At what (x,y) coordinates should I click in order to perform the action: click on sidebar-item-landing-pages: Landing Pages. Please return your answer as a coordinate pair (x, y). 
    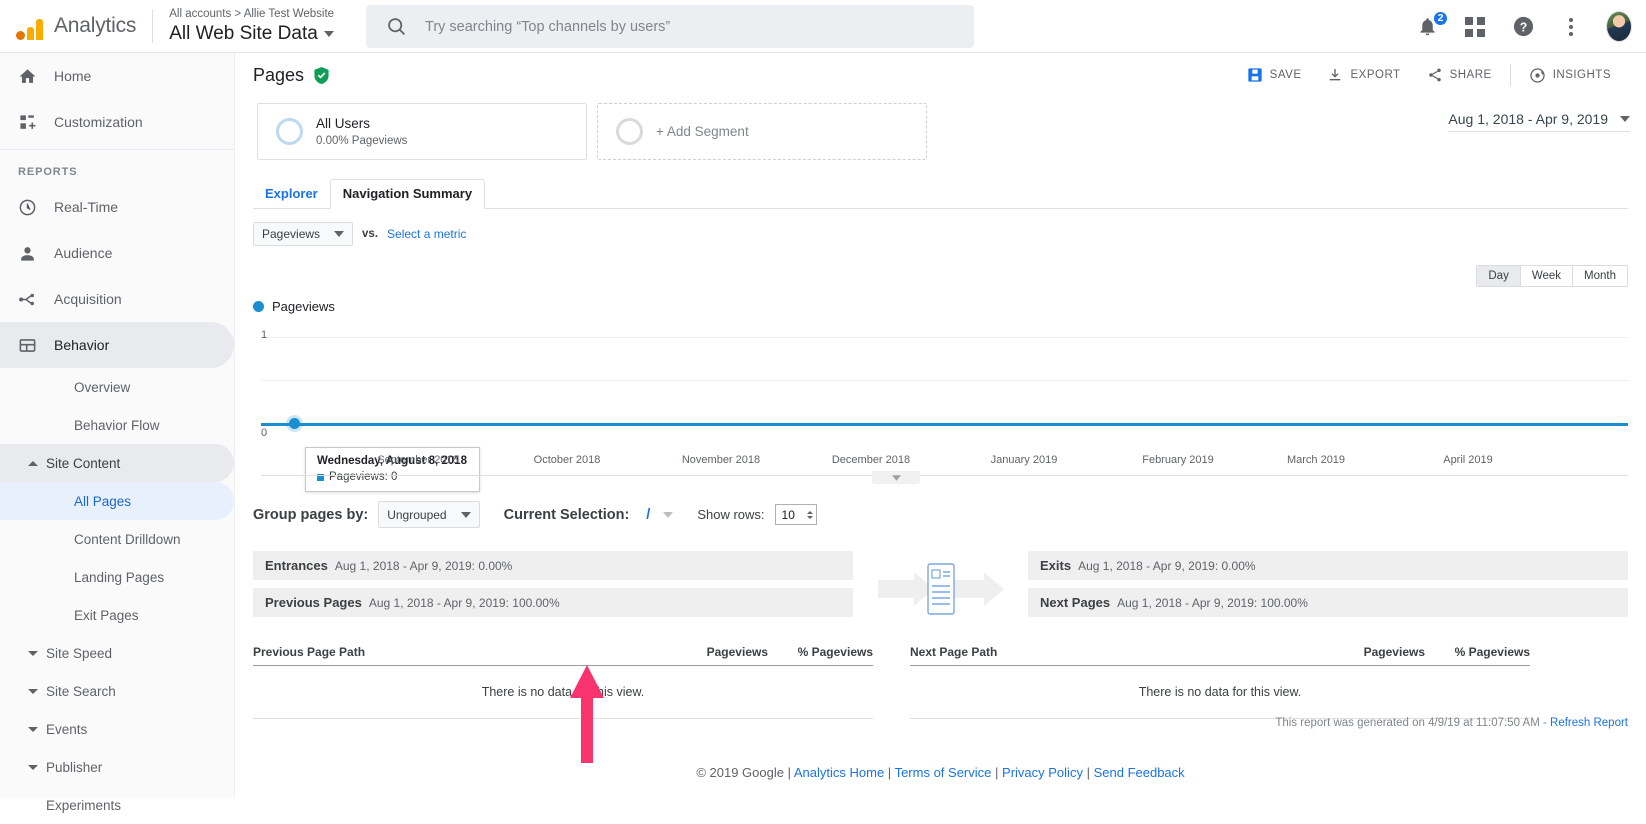
    Looking at the image, I should click on (117, 577).